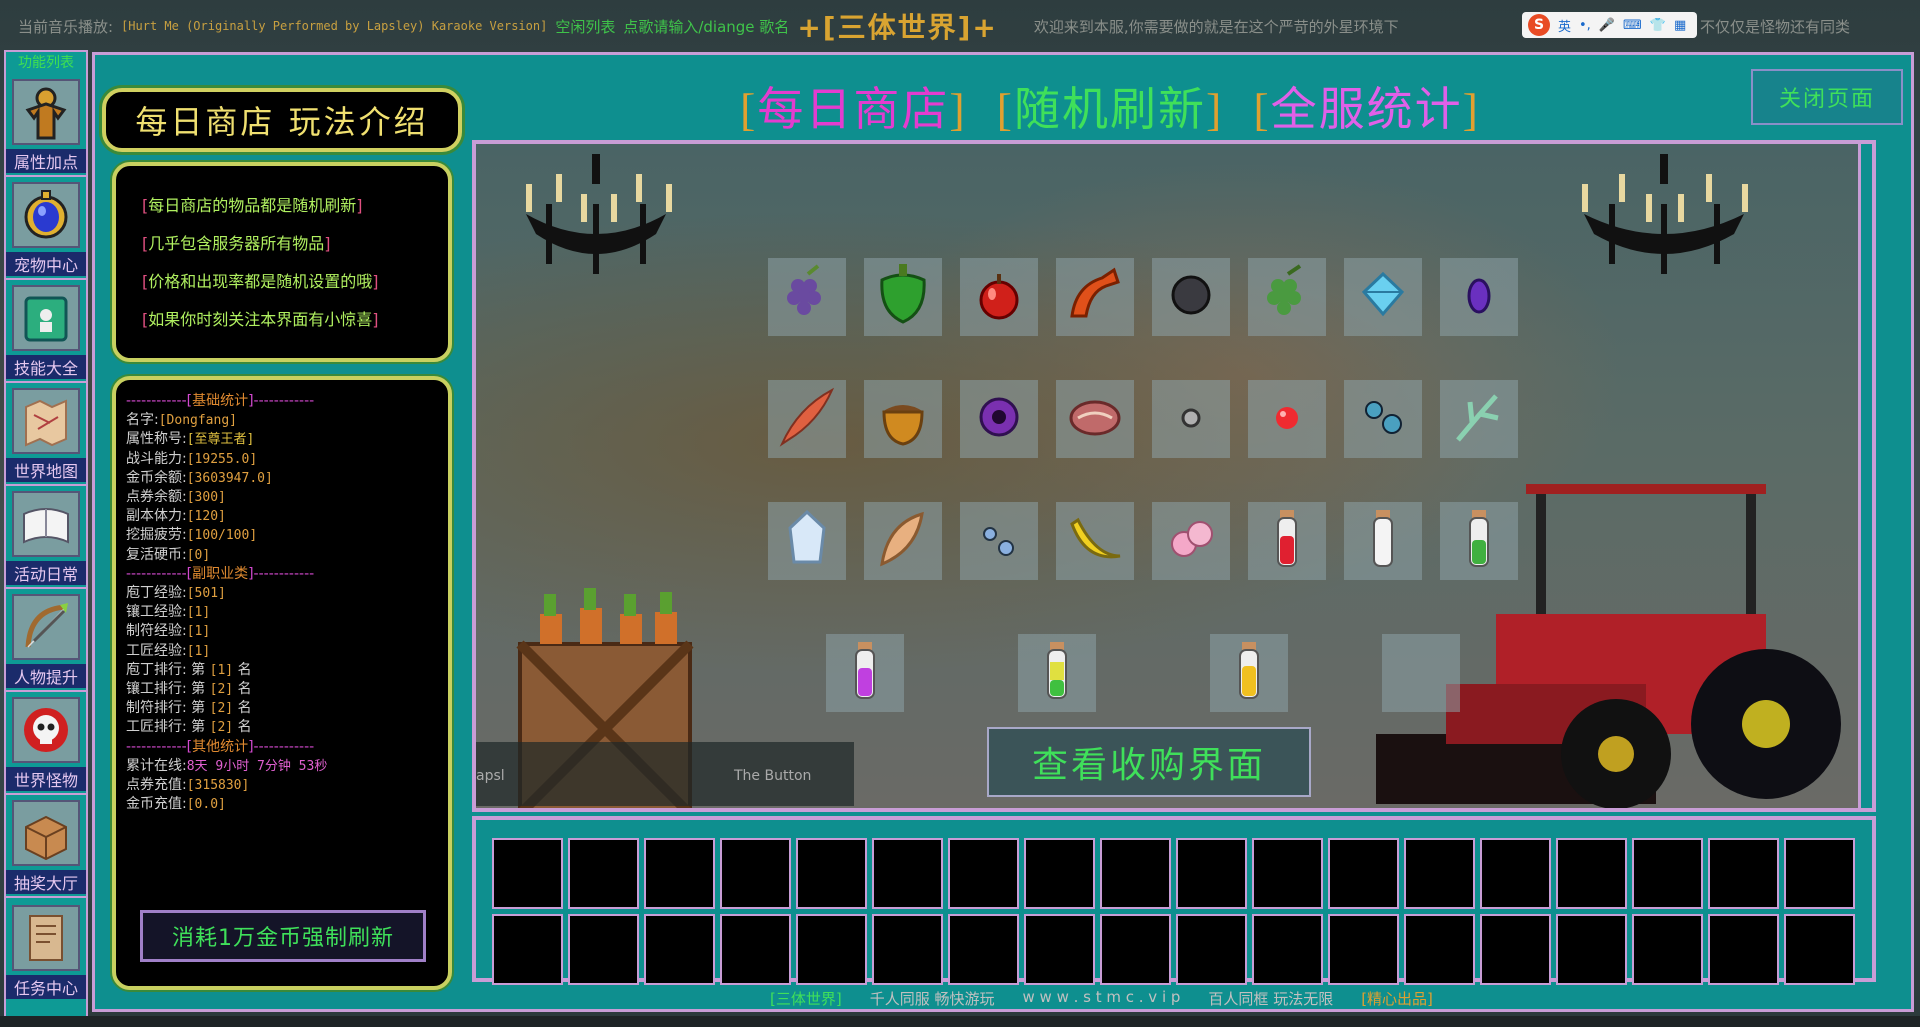  Describe the element at coordinates (46, 112) in the screenshot. I see `statue-icon` at that location.